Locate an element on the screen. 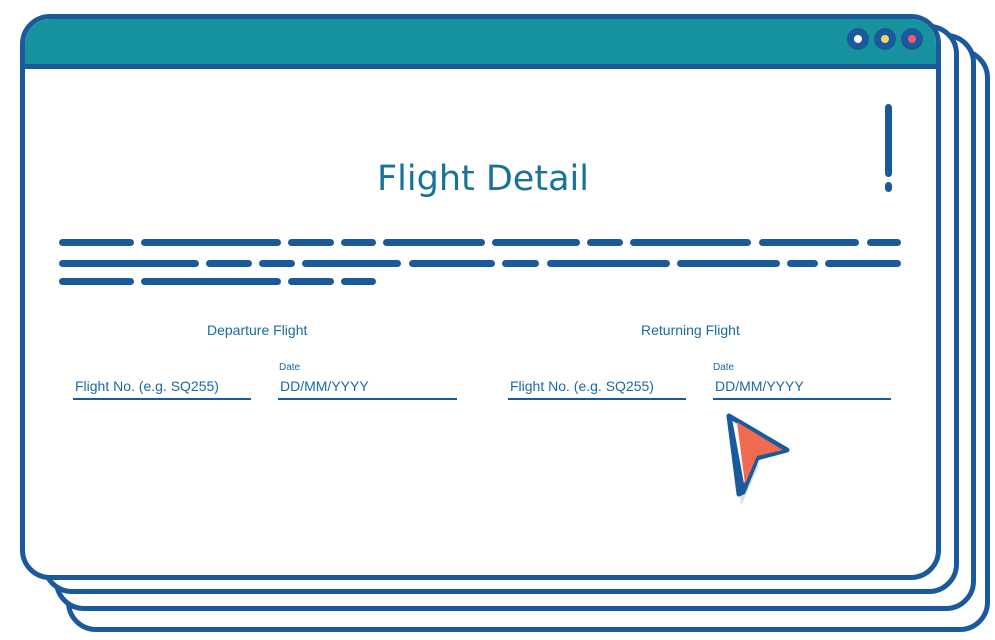 The width and height of the screenshot is (995, 640). returning-flight-heading: Returning Flight is located at coordinates (690, 330).